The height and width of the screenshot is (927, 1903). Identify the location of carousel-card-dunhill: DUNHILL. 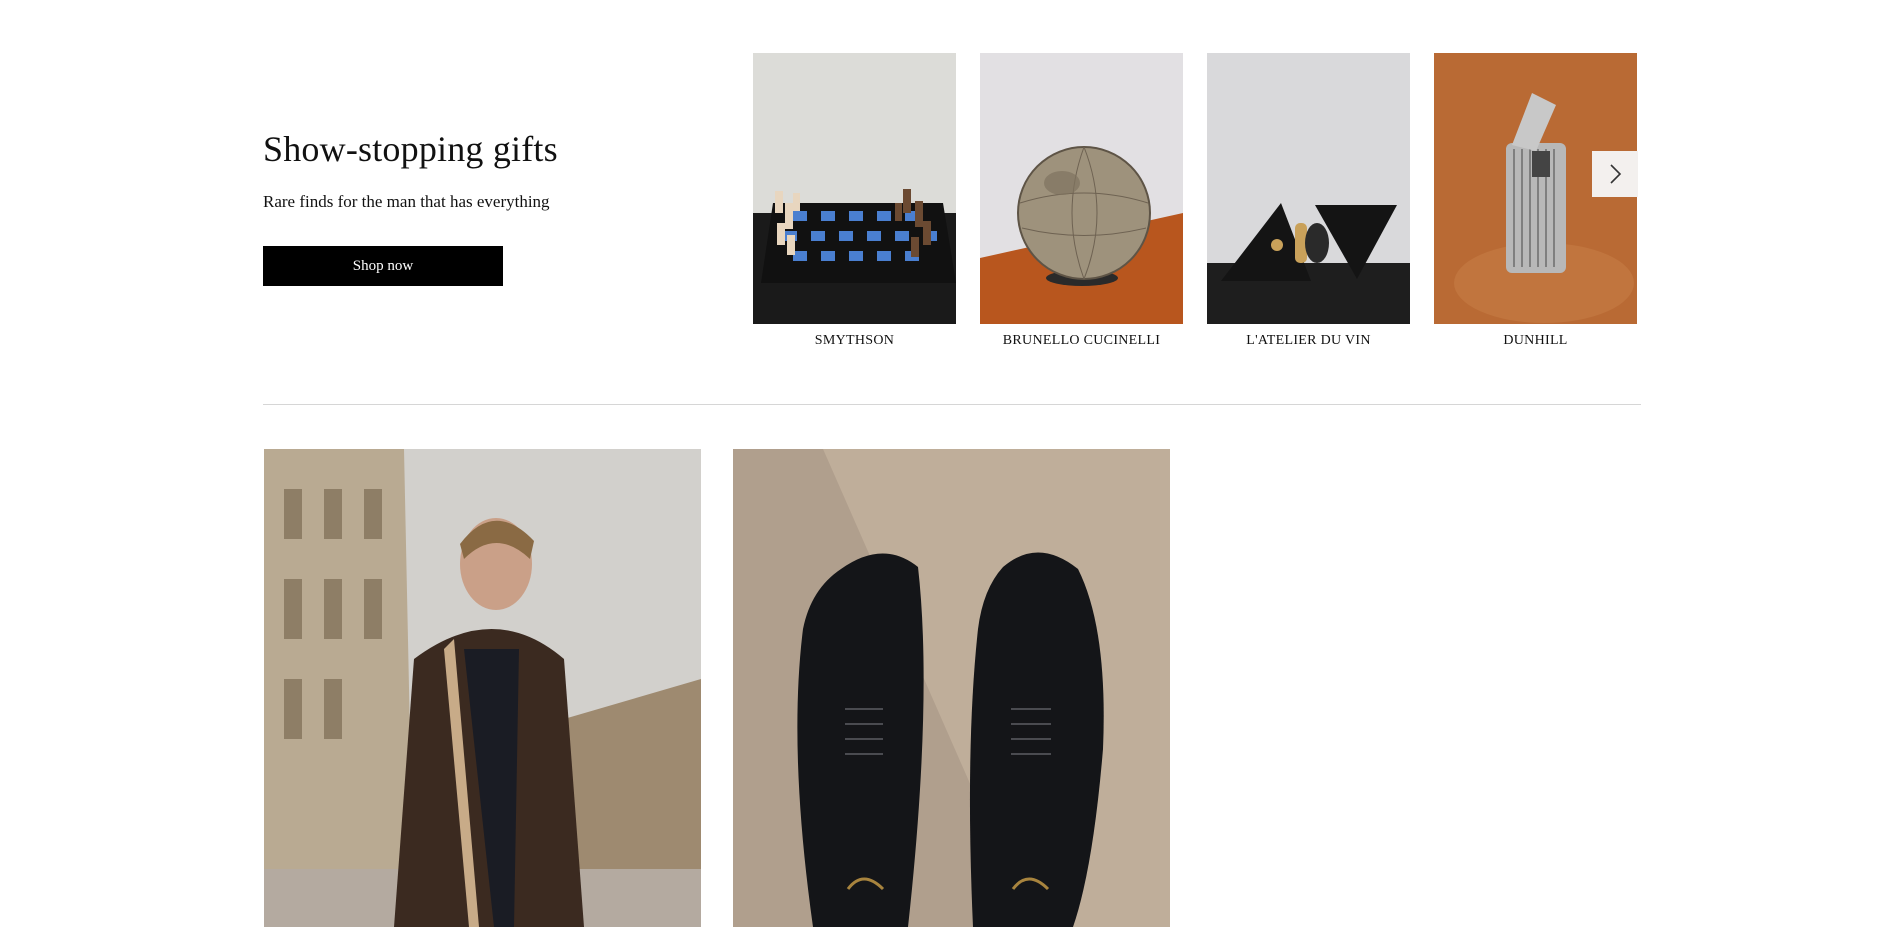
(1535, 201).